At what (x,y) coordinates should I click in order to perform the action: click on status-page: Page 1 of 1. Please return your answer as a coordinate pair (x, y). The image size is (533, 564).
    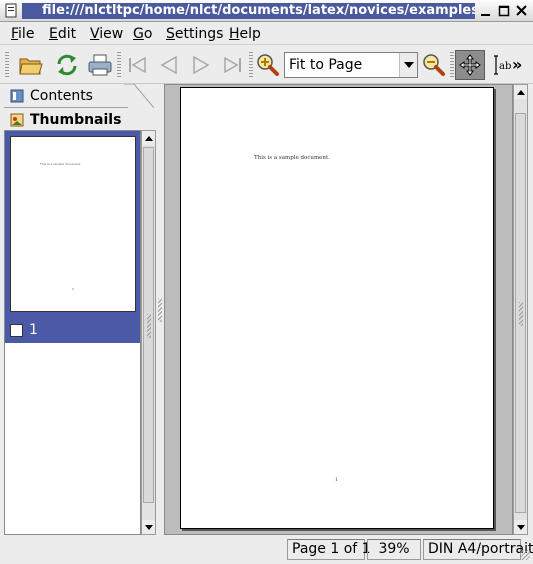
    Looking at the image, I should click on (329, 549).